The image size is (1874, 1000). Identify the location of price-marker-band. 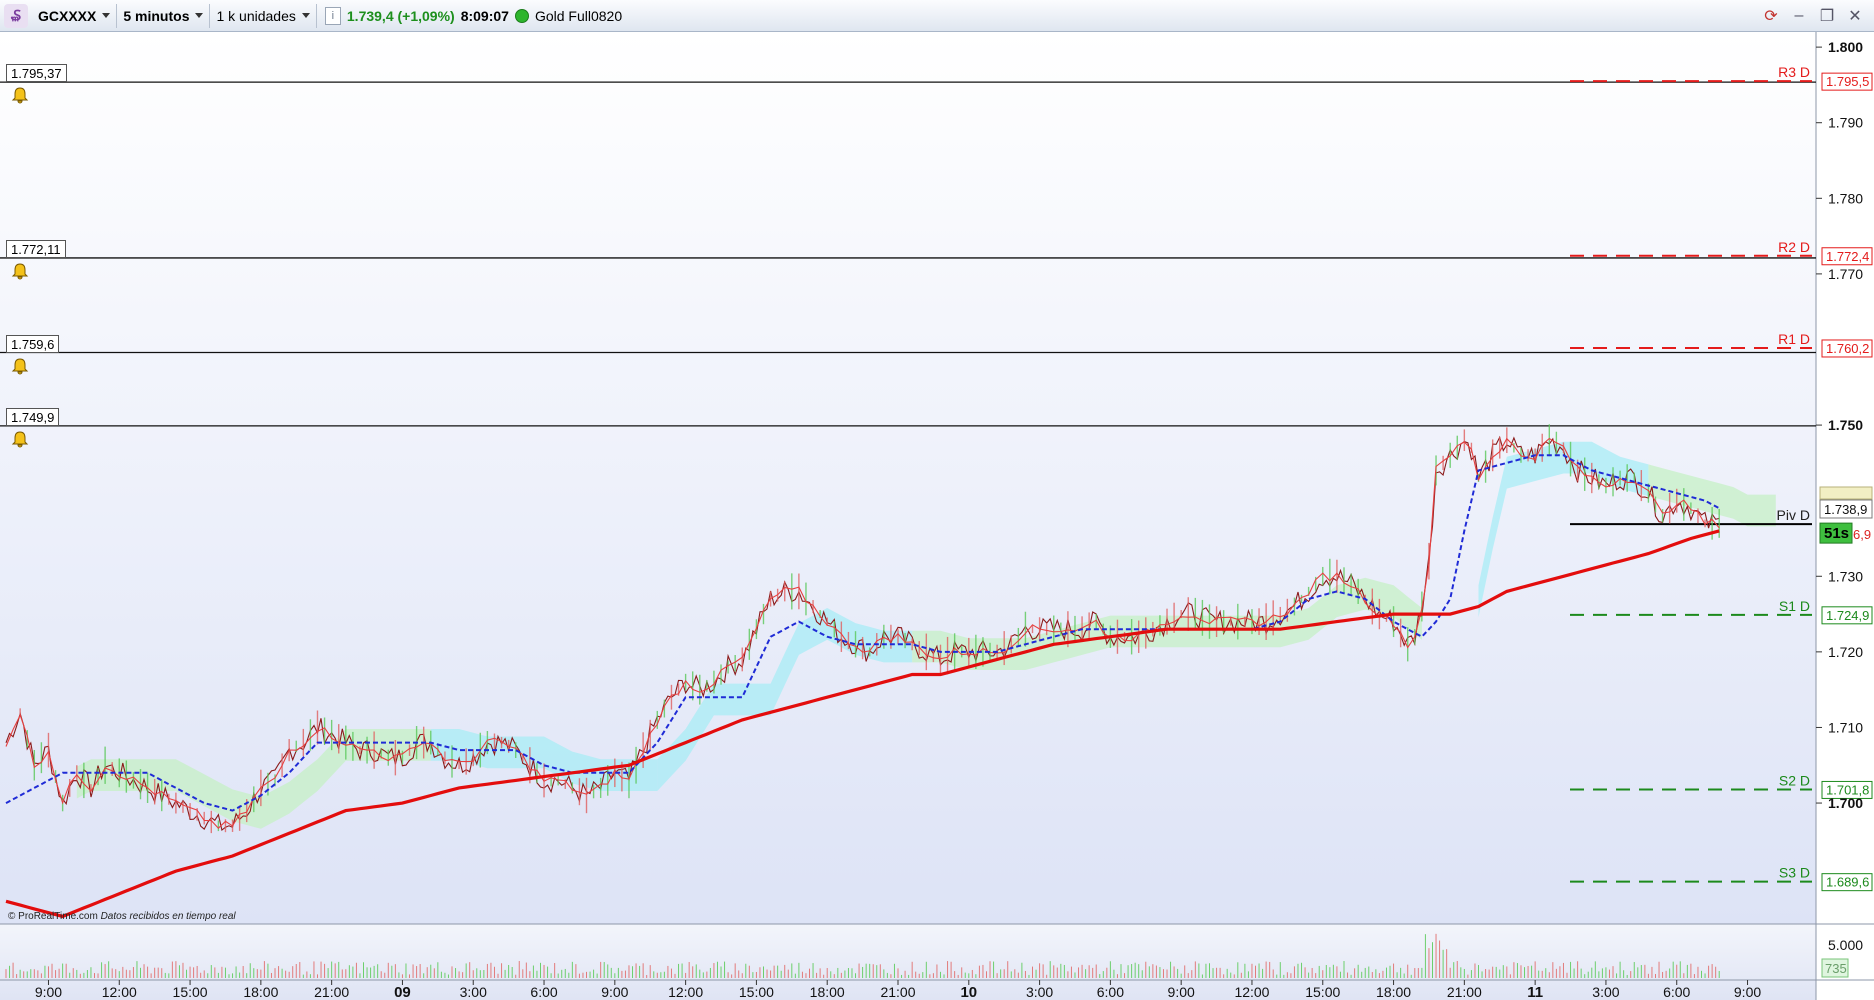
(1846, 493).